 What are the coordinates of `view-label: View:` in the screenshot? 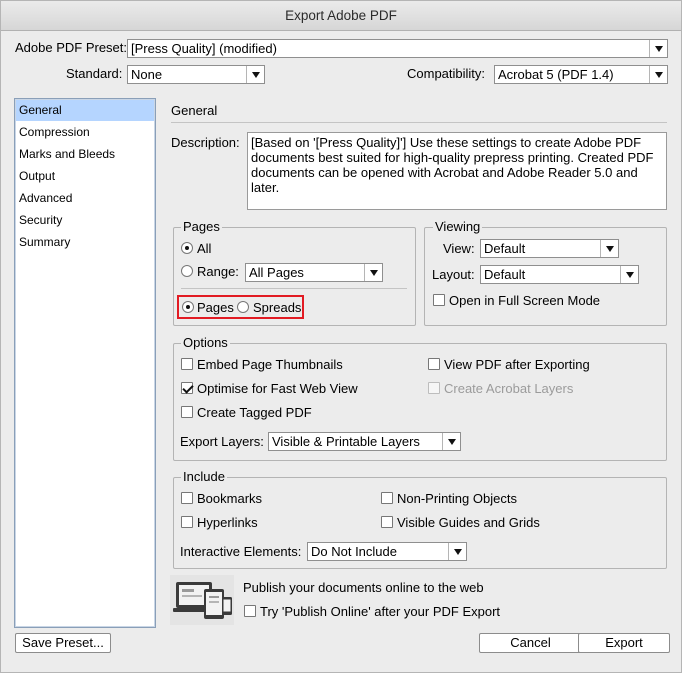 It's located at (459, 248).